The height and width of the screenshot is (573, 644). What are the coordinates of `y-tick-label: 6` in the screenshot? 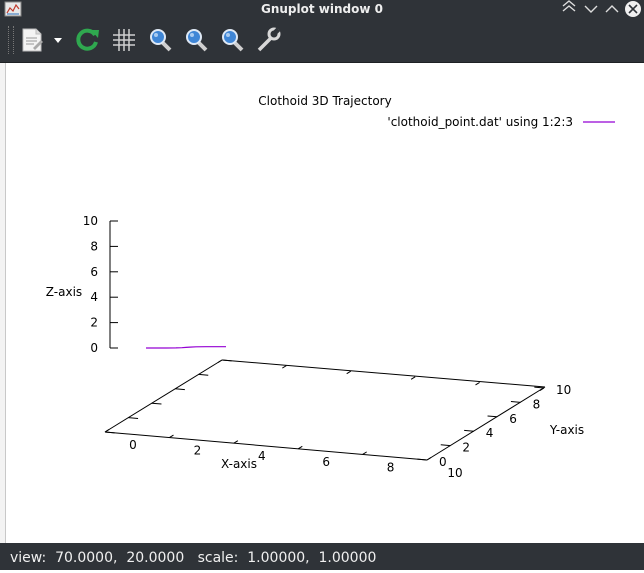 It's located at (513, 419).